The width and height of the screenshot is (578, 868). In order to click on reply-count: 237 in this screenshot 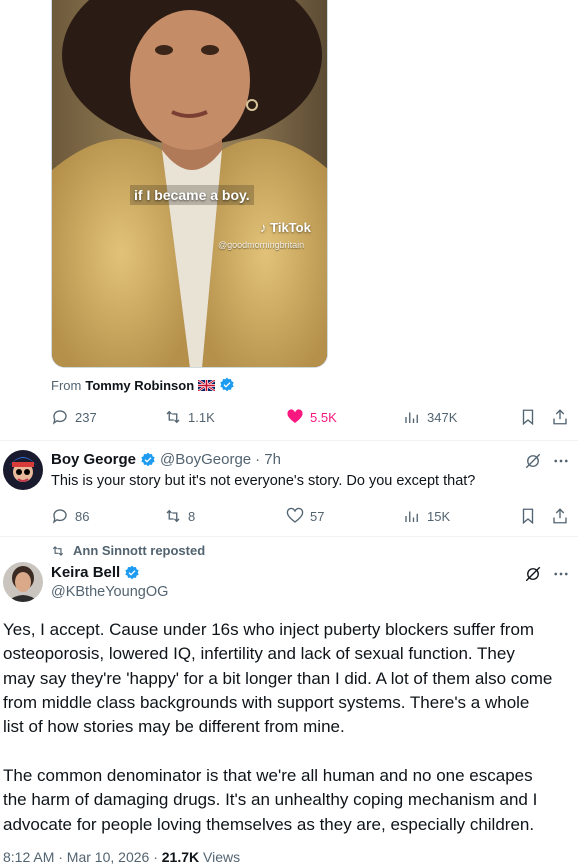, I will do `click(86, 417)`.